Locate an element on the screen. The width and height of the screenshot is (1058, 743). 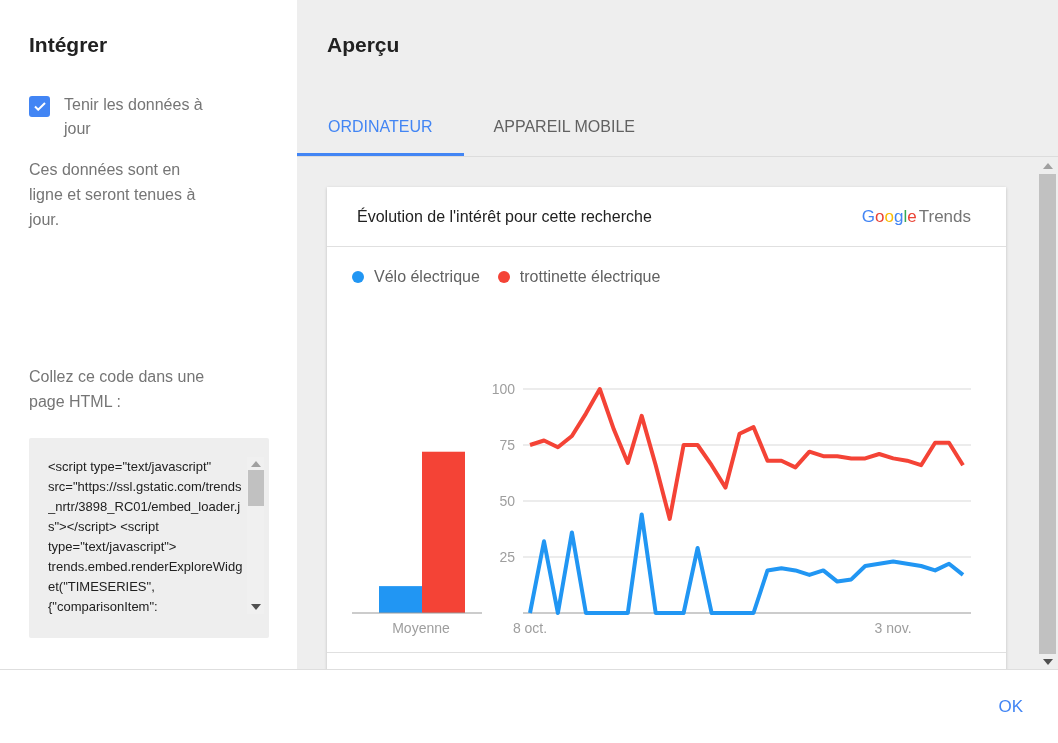
legend-label: trottinette électrique is located at coordinates (590, 277).